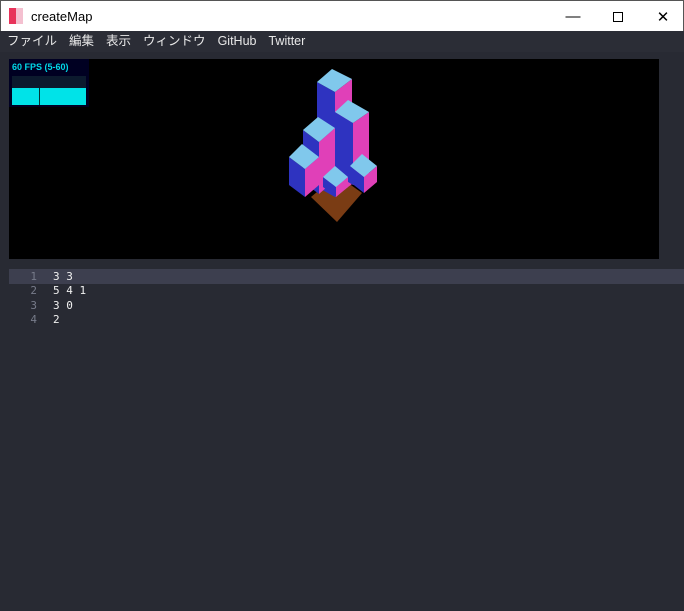 This screenshot has width=684, height=611. I want to click on maximize-button, so click(618, 16).